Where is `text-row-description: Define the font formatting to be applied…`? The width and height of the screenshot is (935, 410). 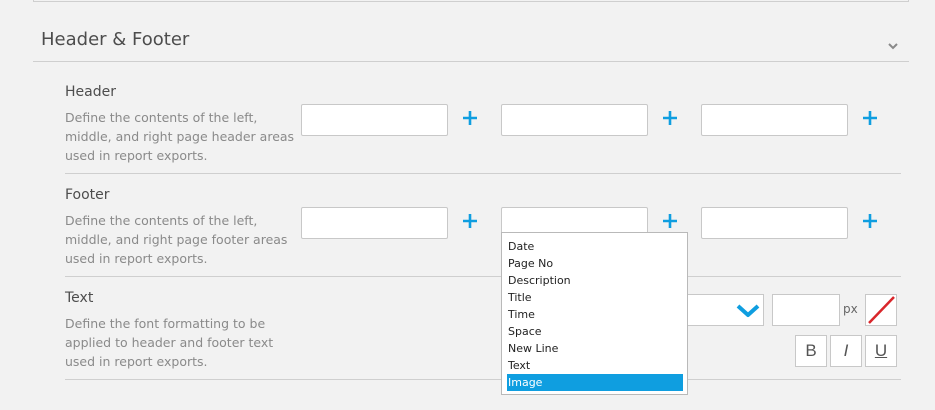 text-row-description: Define the font formatting to be applied… is located at coordinates (169, 342).